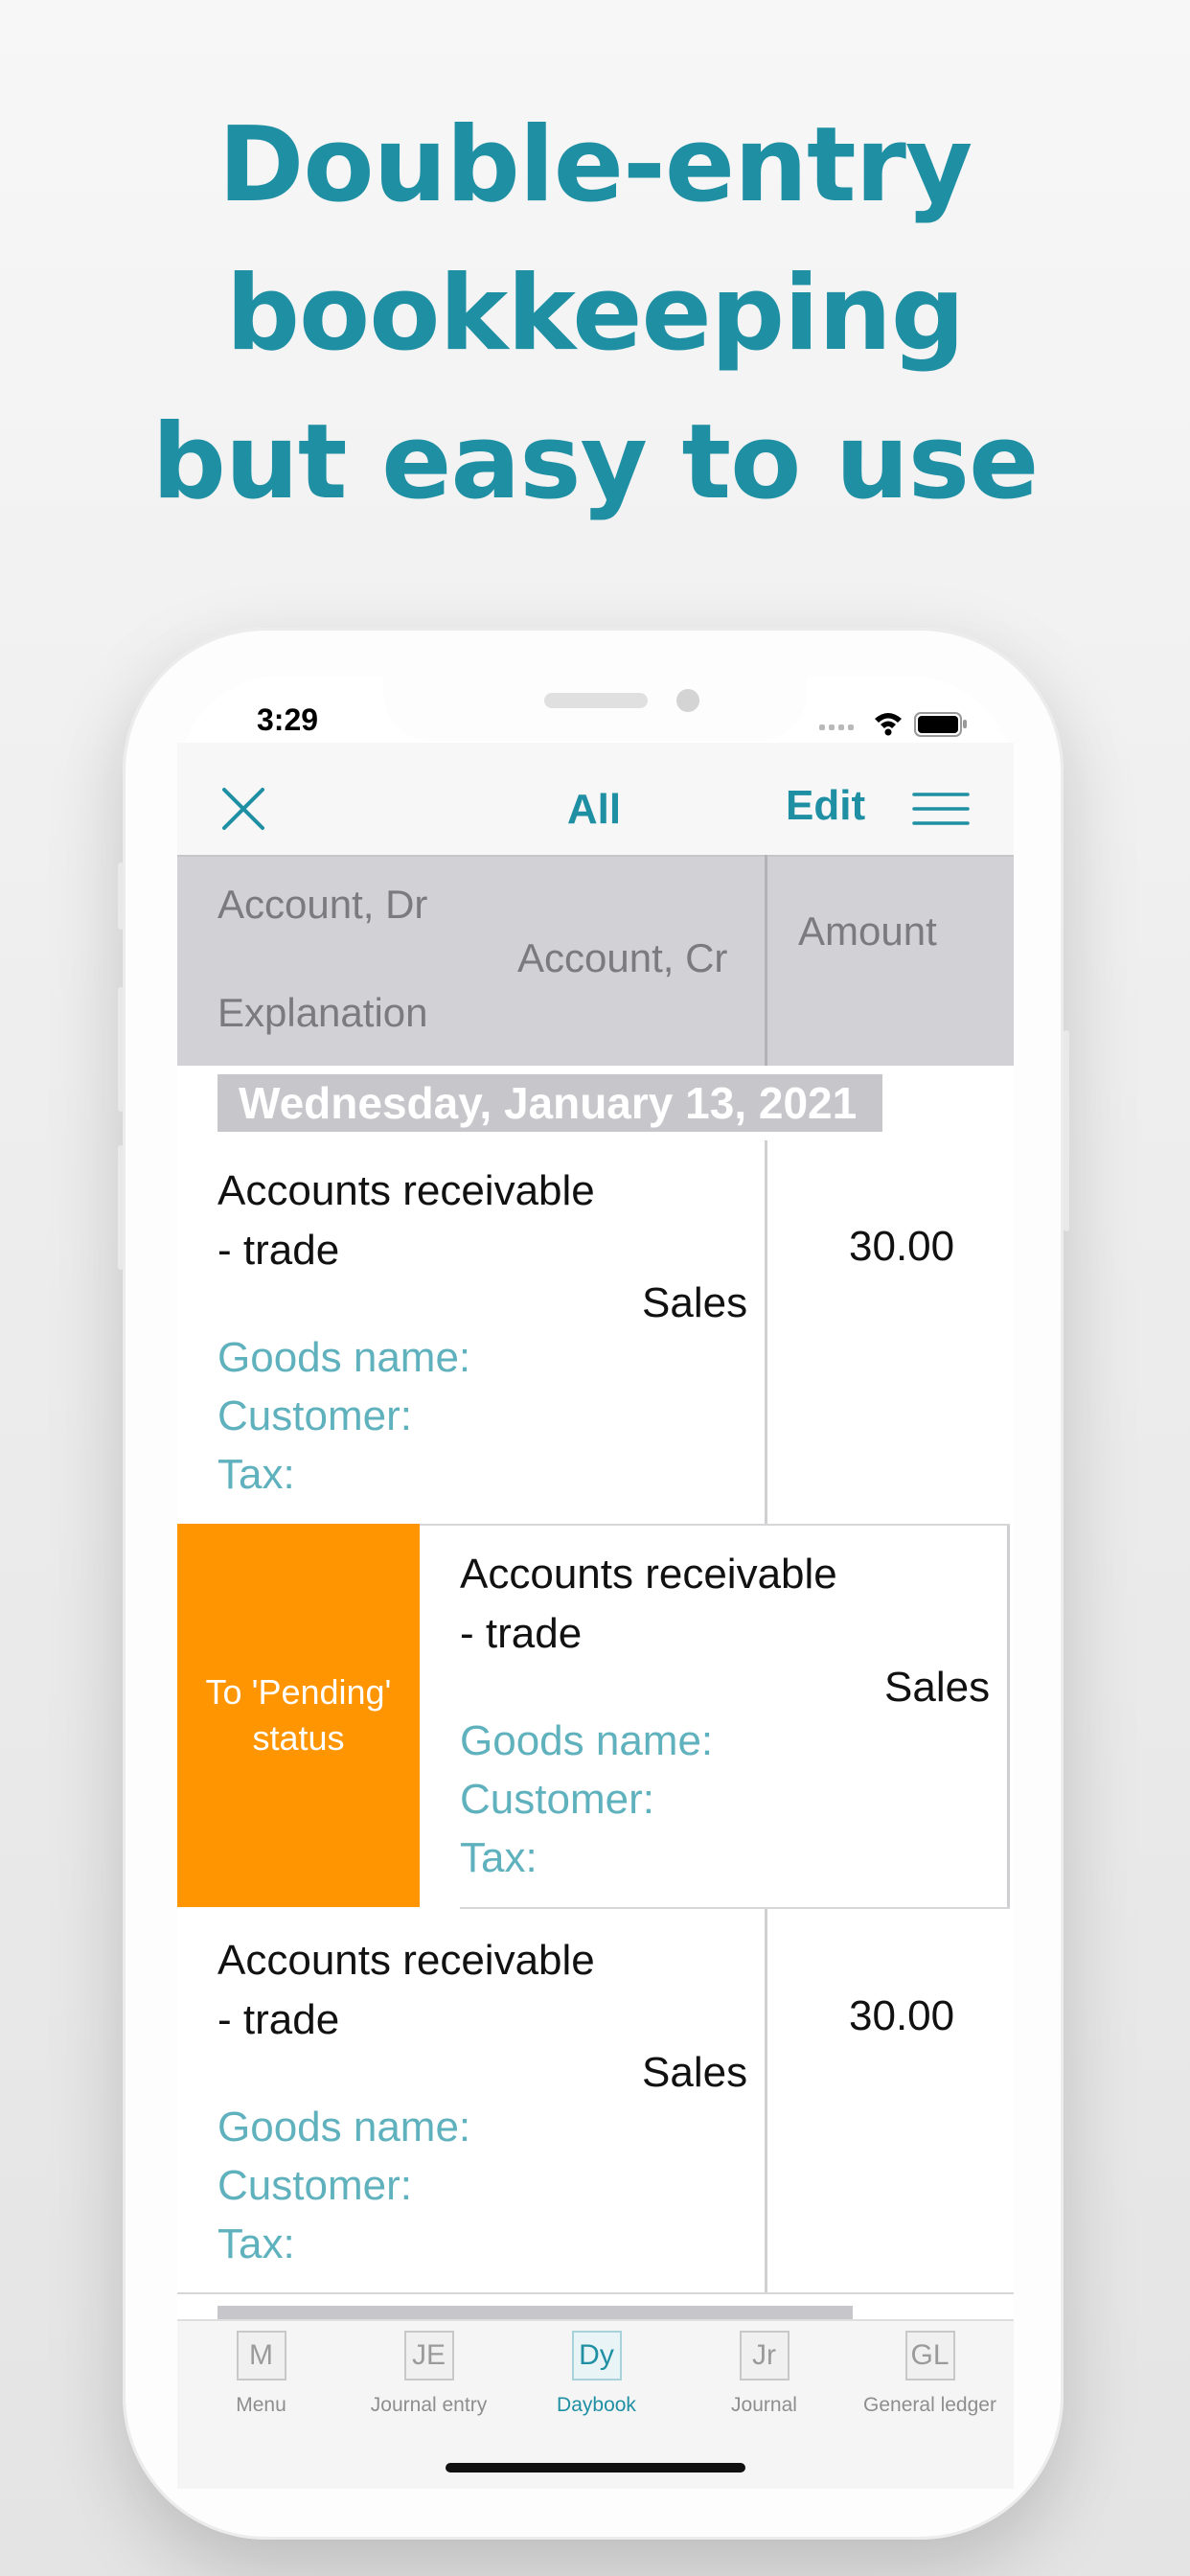  Describe the element at coordinates (429, 2355) in the screenshot. I see `tab-journal-entry-icon: JE` at that location.